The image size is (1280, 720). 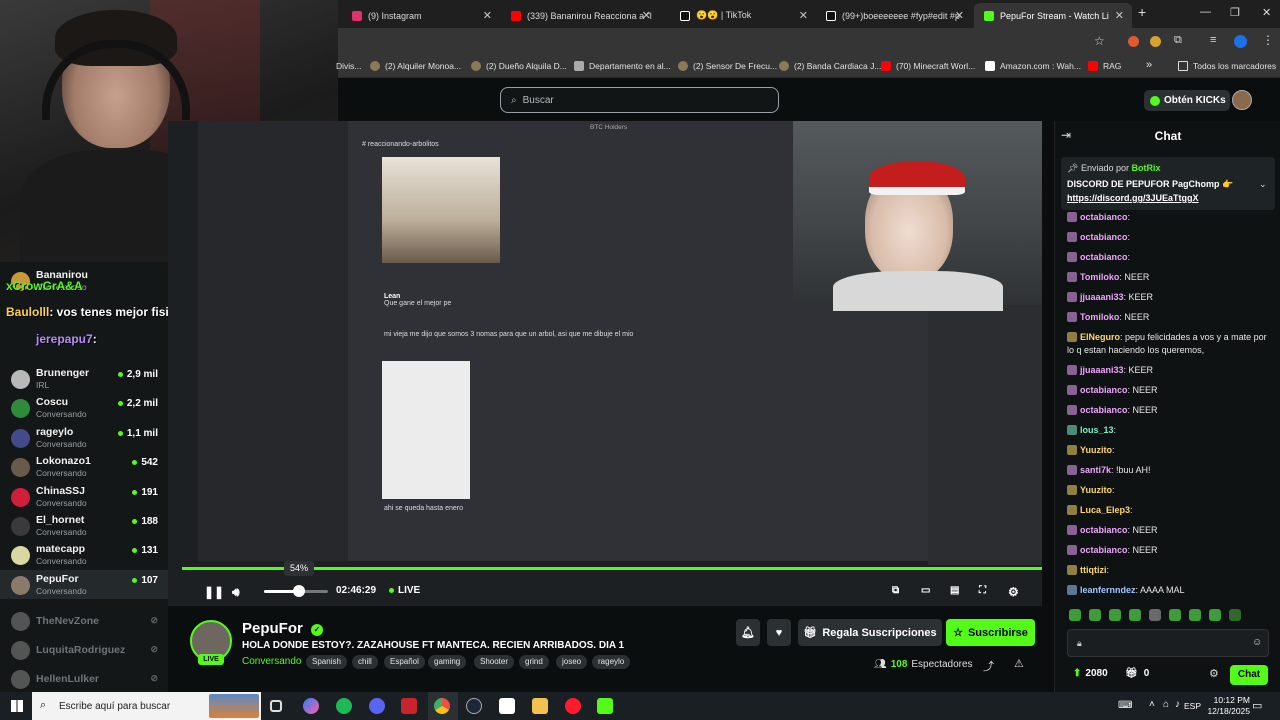 I want to click on task-view-icon, so click(x=276, y=706).